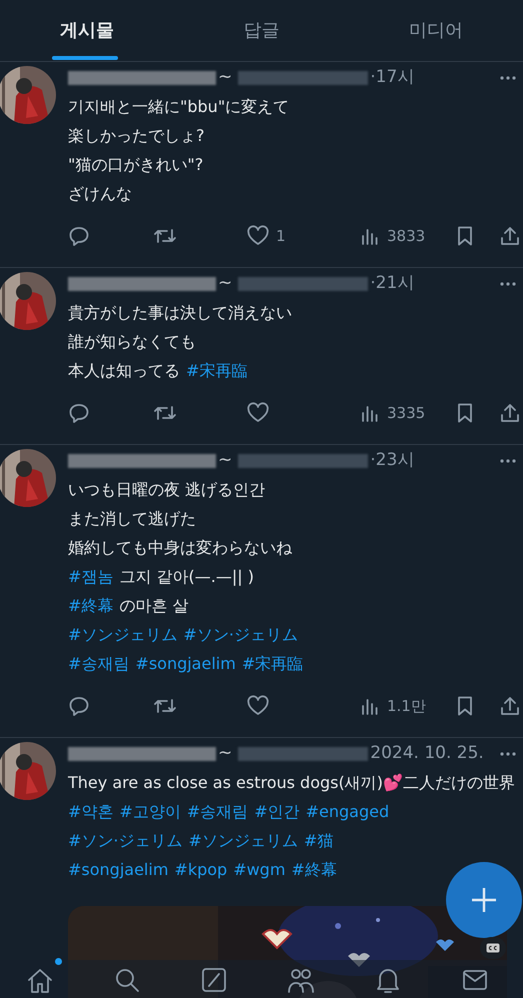  I want to click on view-count: 3833, so click(406, 236).